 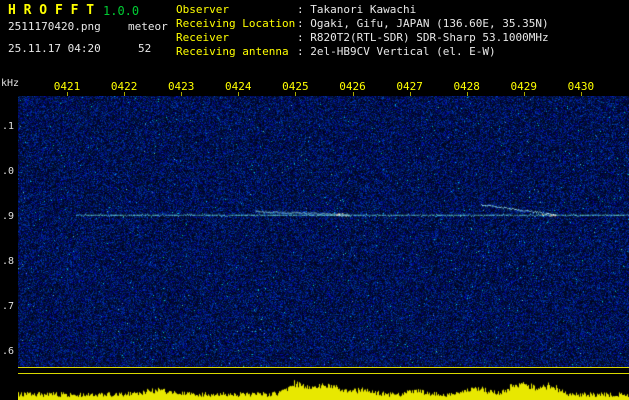 I want to click on app-version: 1.0.0, so click(x=121, y=11).